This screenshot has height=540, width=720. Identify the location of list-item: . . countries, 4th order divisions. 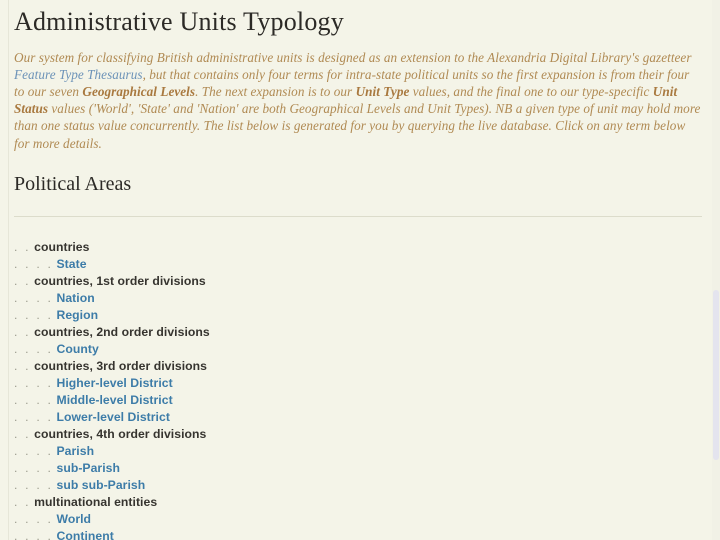
(358, 434).